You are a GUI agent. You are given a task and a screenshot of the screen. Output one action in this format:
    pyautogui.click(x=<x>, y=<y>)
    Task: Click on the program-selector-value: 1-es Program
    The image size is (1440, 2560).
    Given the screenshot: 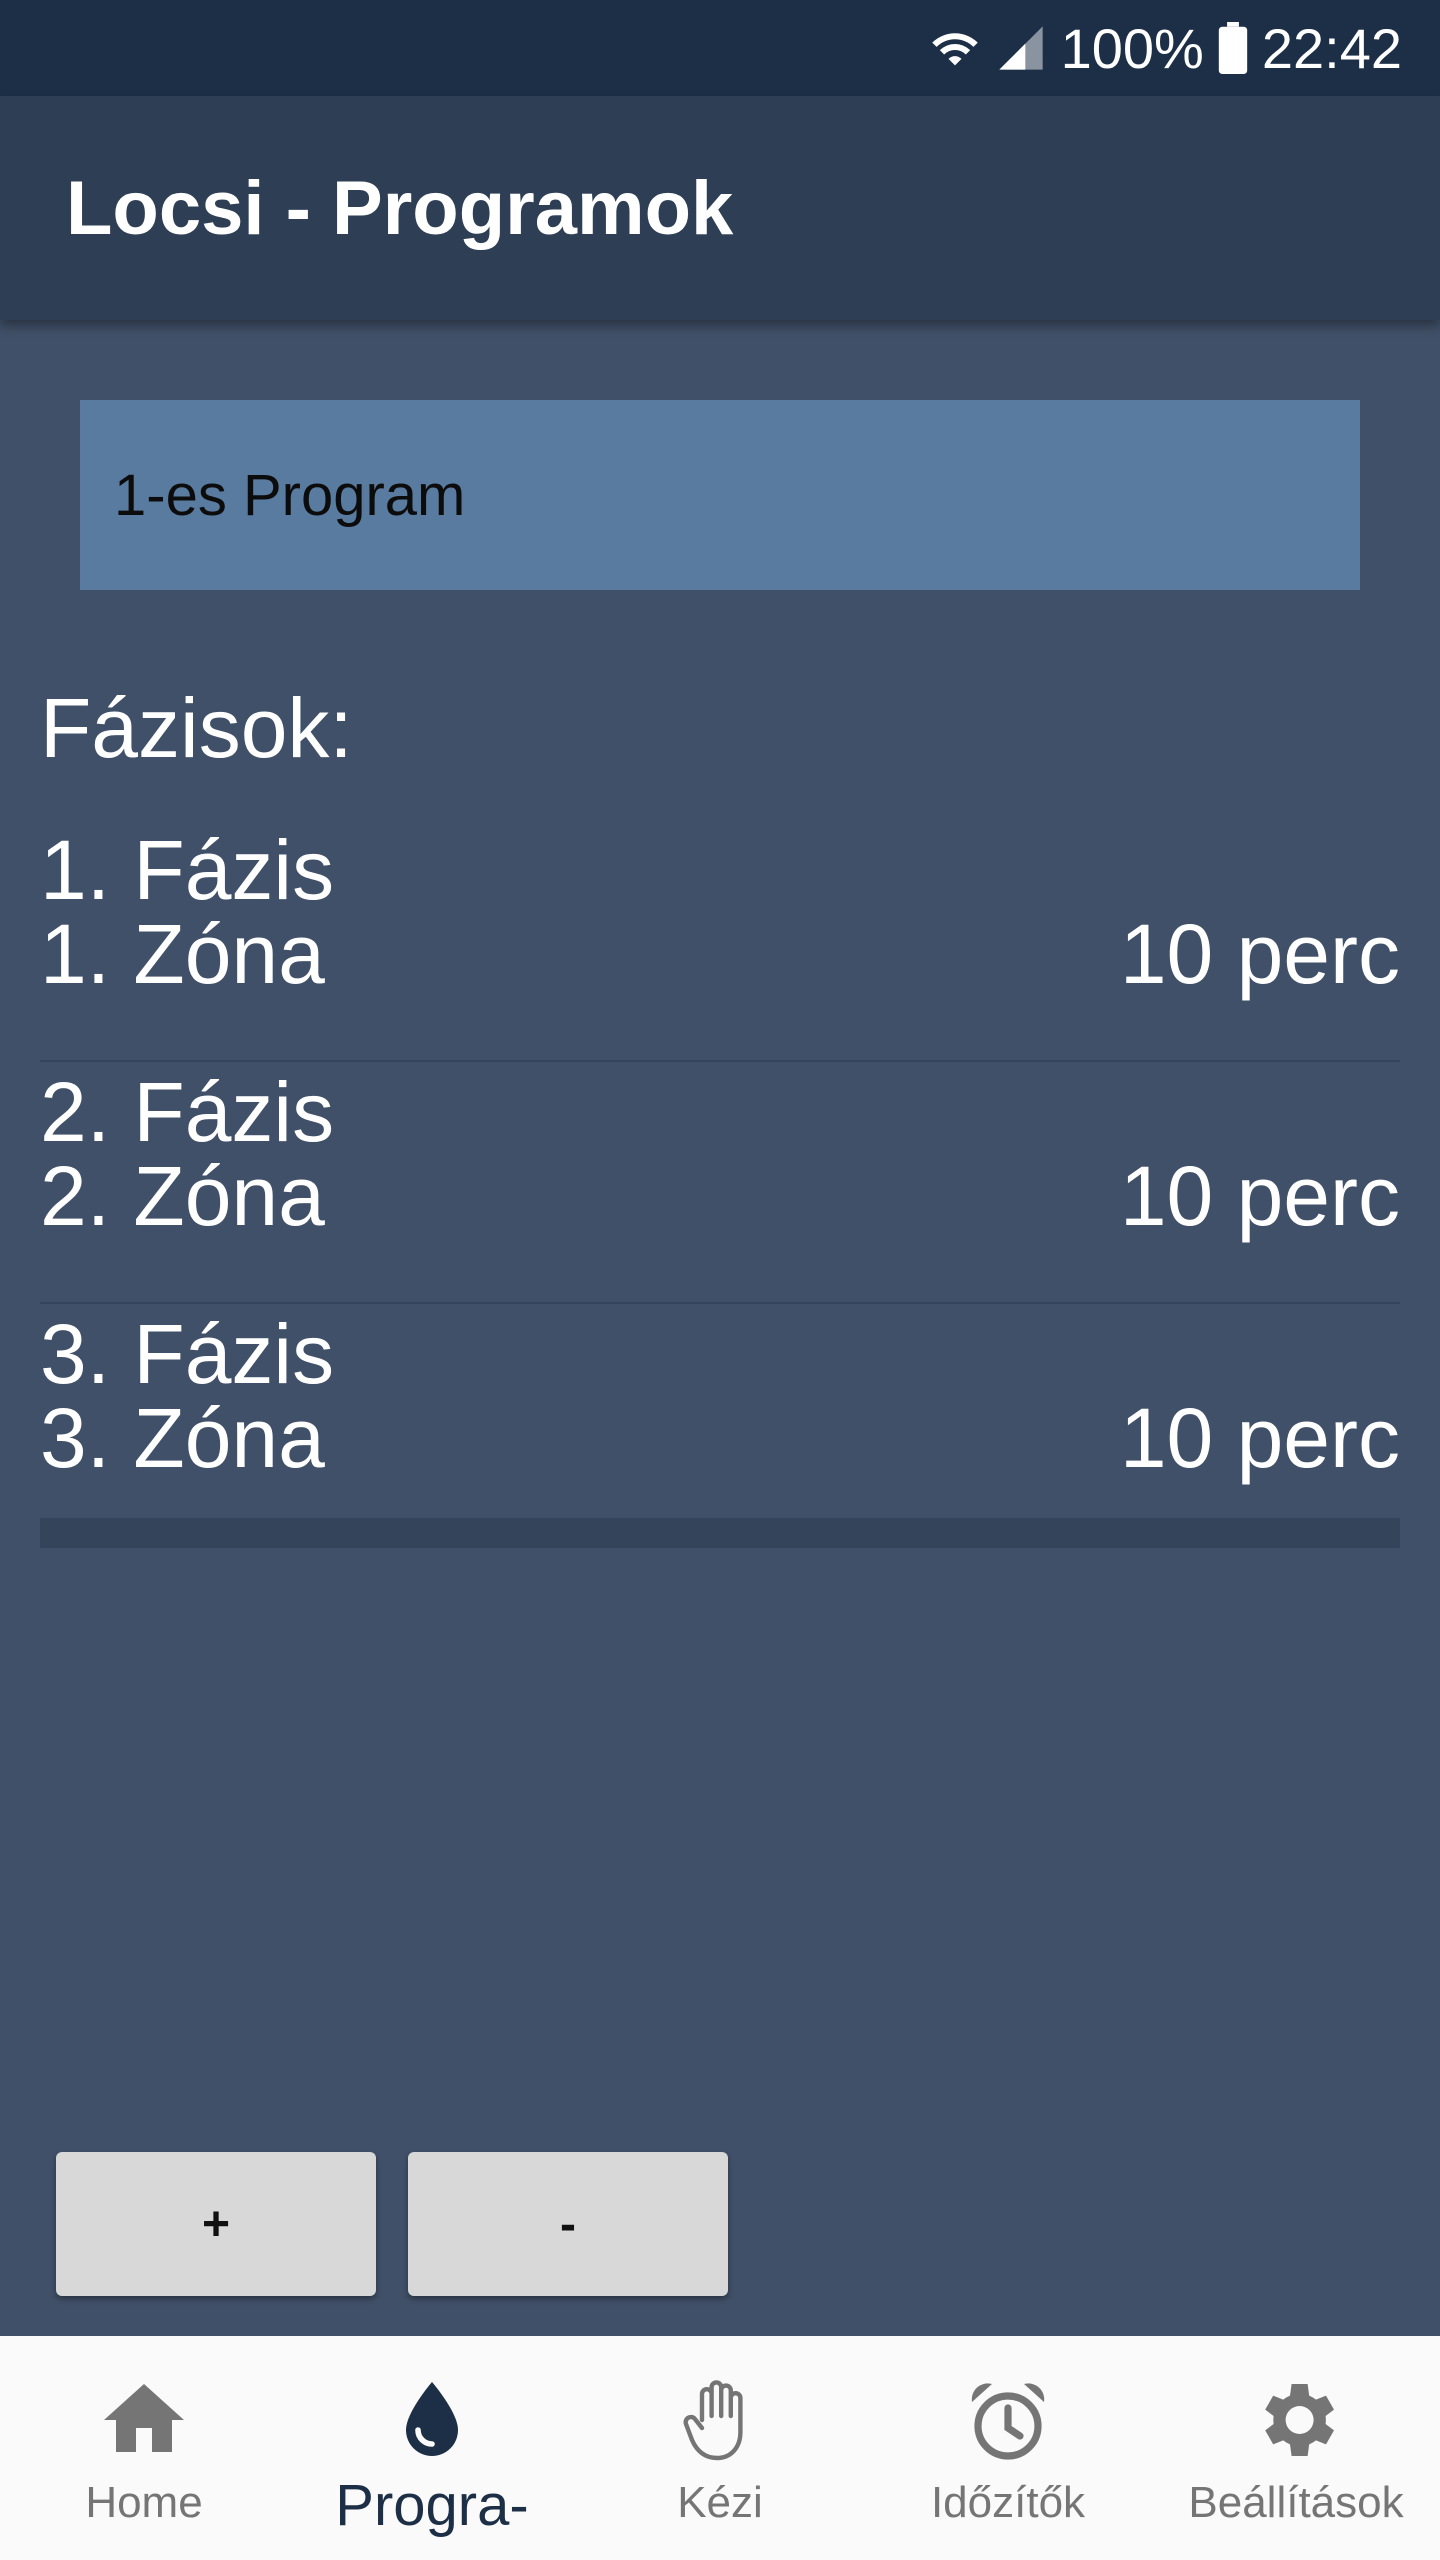 What is the action you would take?
    pyautogui.click(x=290, y=495)
    